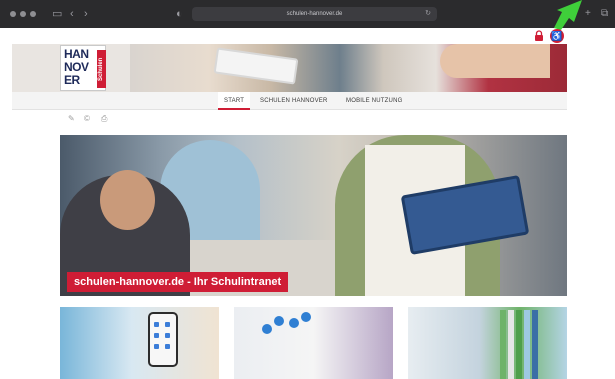 This screenshot has height=379, width=615. What do you see at coordinates (57, 14) in the screenshot?
I see `sidebar-icon: ▭` at bounding box center [57, 14].